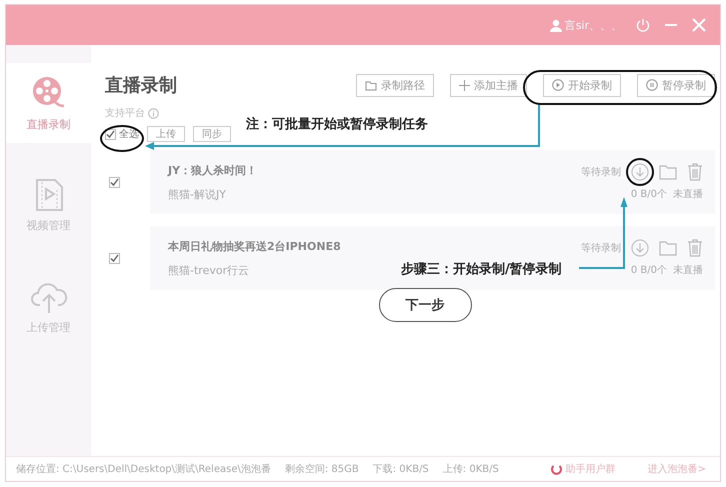 The height and width of the screenshot is (487, 726). I want to click on platform-label: 支持平台, so click(125, 113).